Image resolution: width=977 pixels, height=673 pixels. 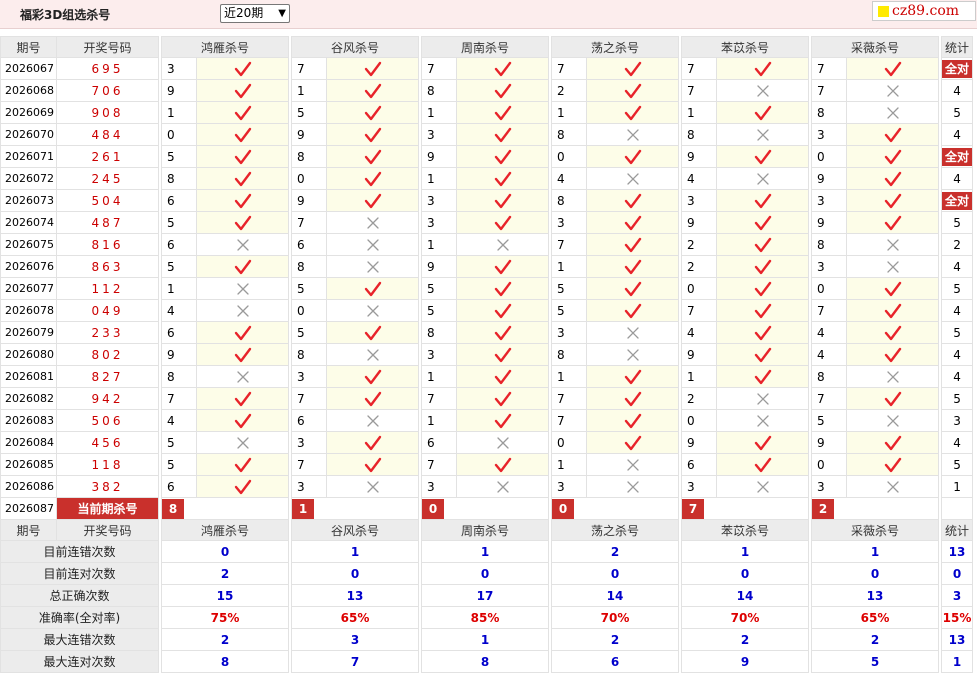 I want to click on site-logo: cz89.com, so click(x=924, y=11).